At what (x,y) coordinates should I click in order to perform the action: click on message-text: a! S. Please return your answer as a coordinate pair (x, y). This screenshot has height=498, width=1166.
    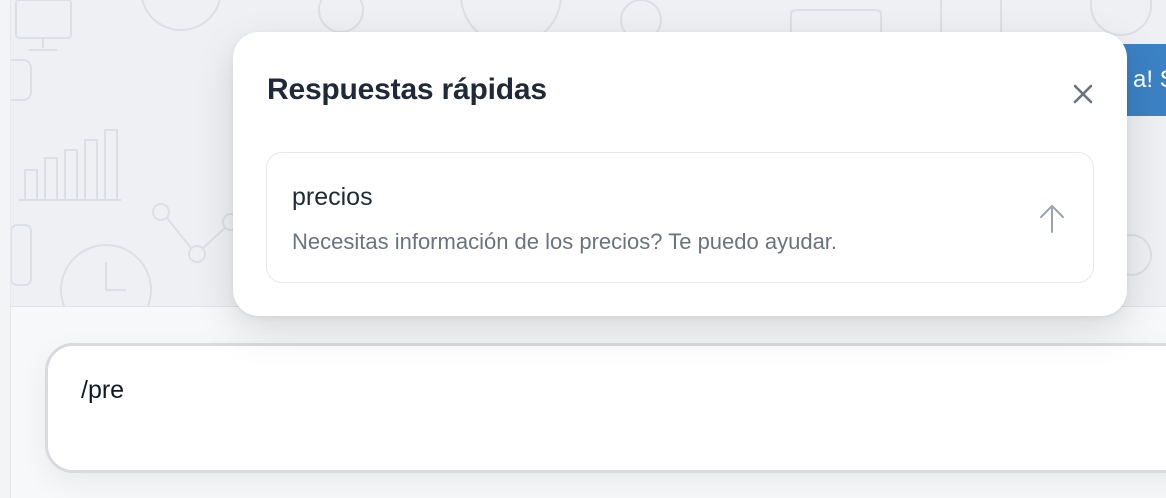
    Looking at the image, I should click on (1149, 79).